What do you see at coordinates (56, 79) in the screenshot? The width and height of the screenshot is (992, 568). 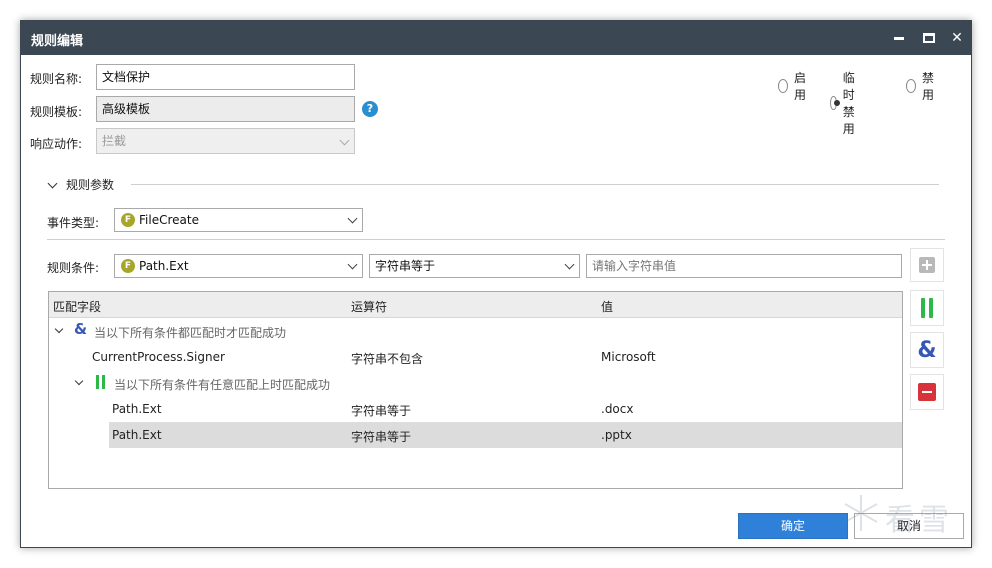 I see `rule-name-label: 规则名称:` at bounding box center [56, 79].